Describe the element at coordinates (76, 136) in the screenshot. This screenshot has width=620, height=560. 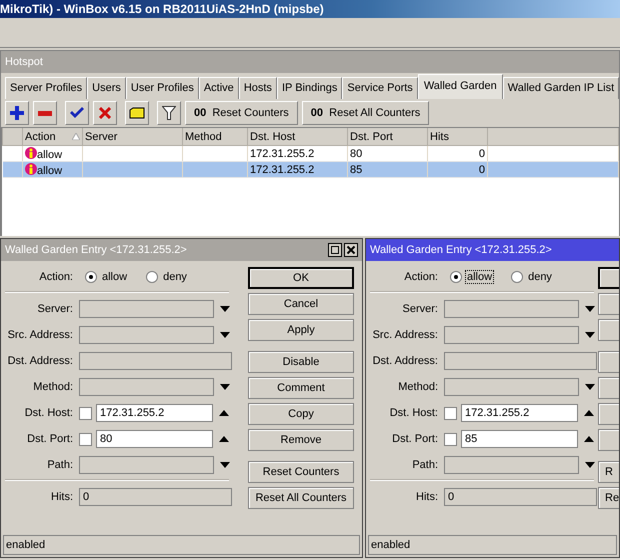
I see `sort-arrow-icon` at that location.